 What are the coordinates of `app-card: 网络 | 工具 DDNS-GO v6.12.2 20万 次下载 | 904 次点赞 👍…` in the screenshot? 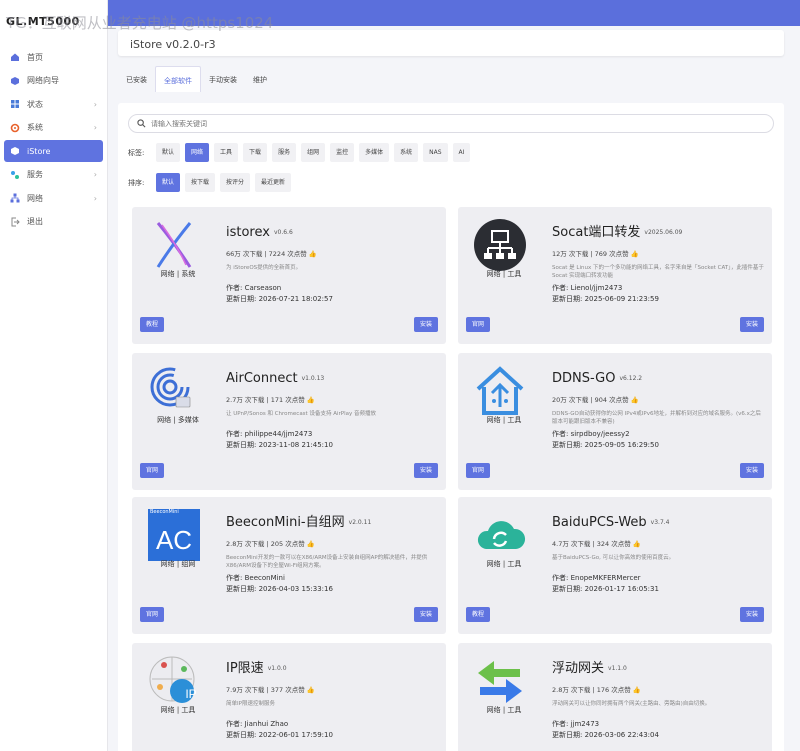 It's located at (615, 421).